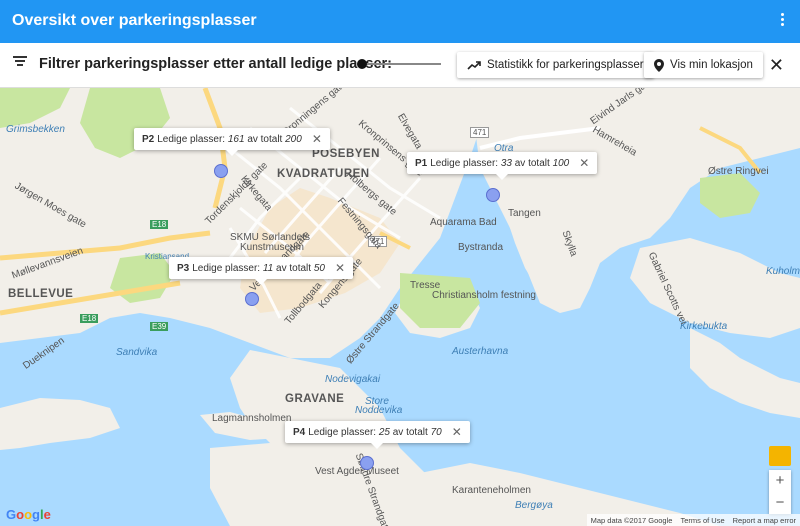  What do you see at coordinates (400, 21) in the screenshot?
I see `app-bar: Oversikt over parkeringsplasser` at bounding box center [400, 21].